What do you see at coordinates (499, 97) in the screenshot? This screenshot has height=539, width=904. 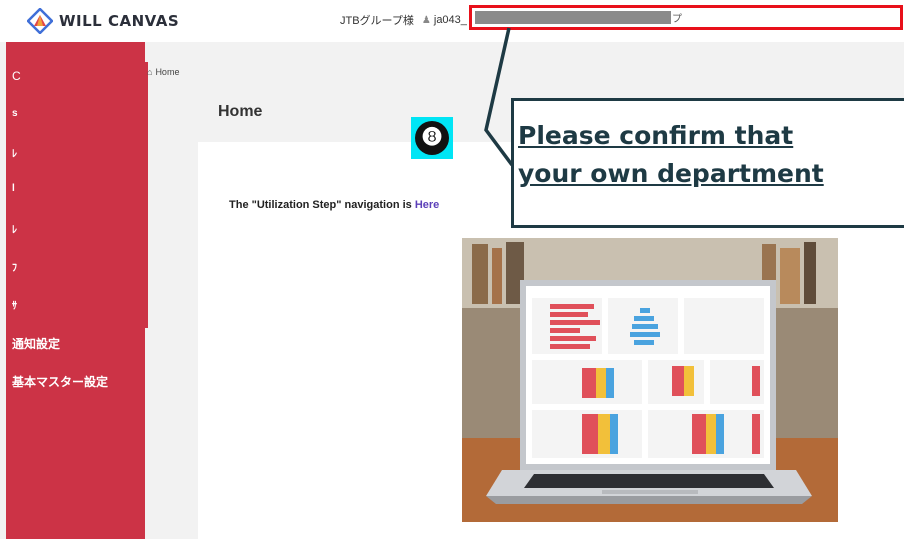 I see `annotation-pointer-line` at bounding box center [499, 97].